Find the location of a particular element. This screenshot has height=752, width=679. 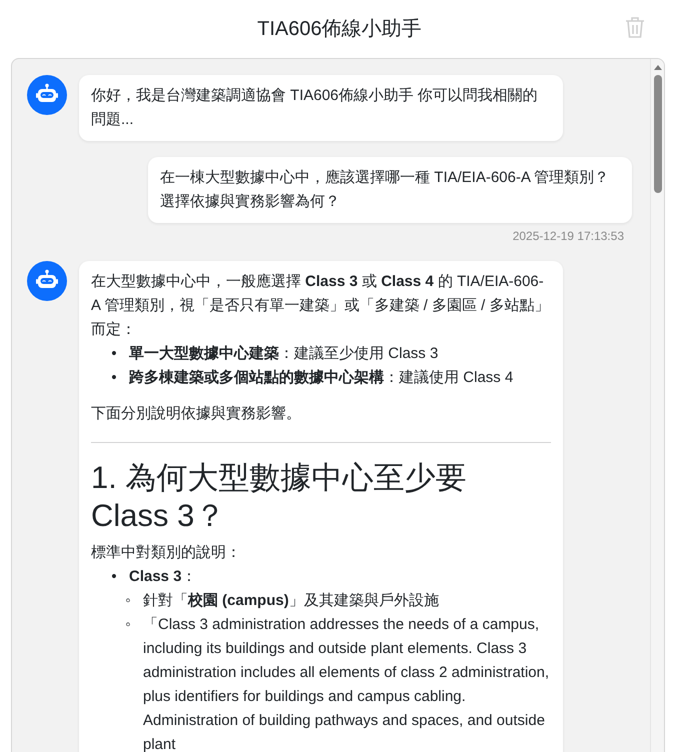

message-text: 在一棟大型數據中心中，應該選擇哪一種 TIA/EIA-606-A 管理類別？選擇依據與實務影響為何？ is located at coordinates (385, 190).